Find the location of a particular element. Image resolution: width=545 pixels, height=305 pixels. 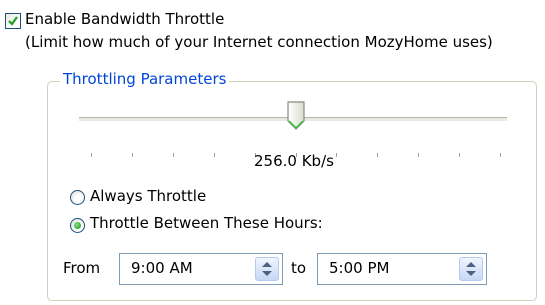

from-spin-button is located at coordinates (267, 269).